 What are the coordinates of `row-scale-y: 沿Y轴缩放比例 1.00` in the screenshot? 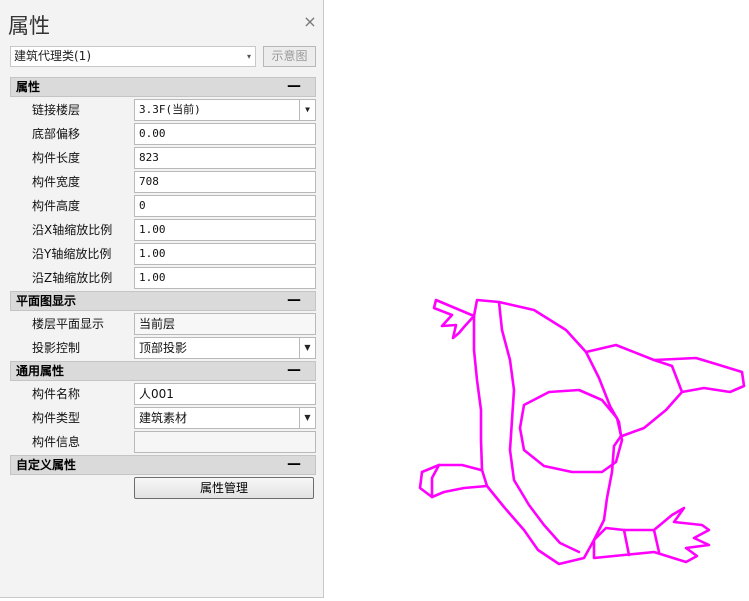 It's located at (163, 255).